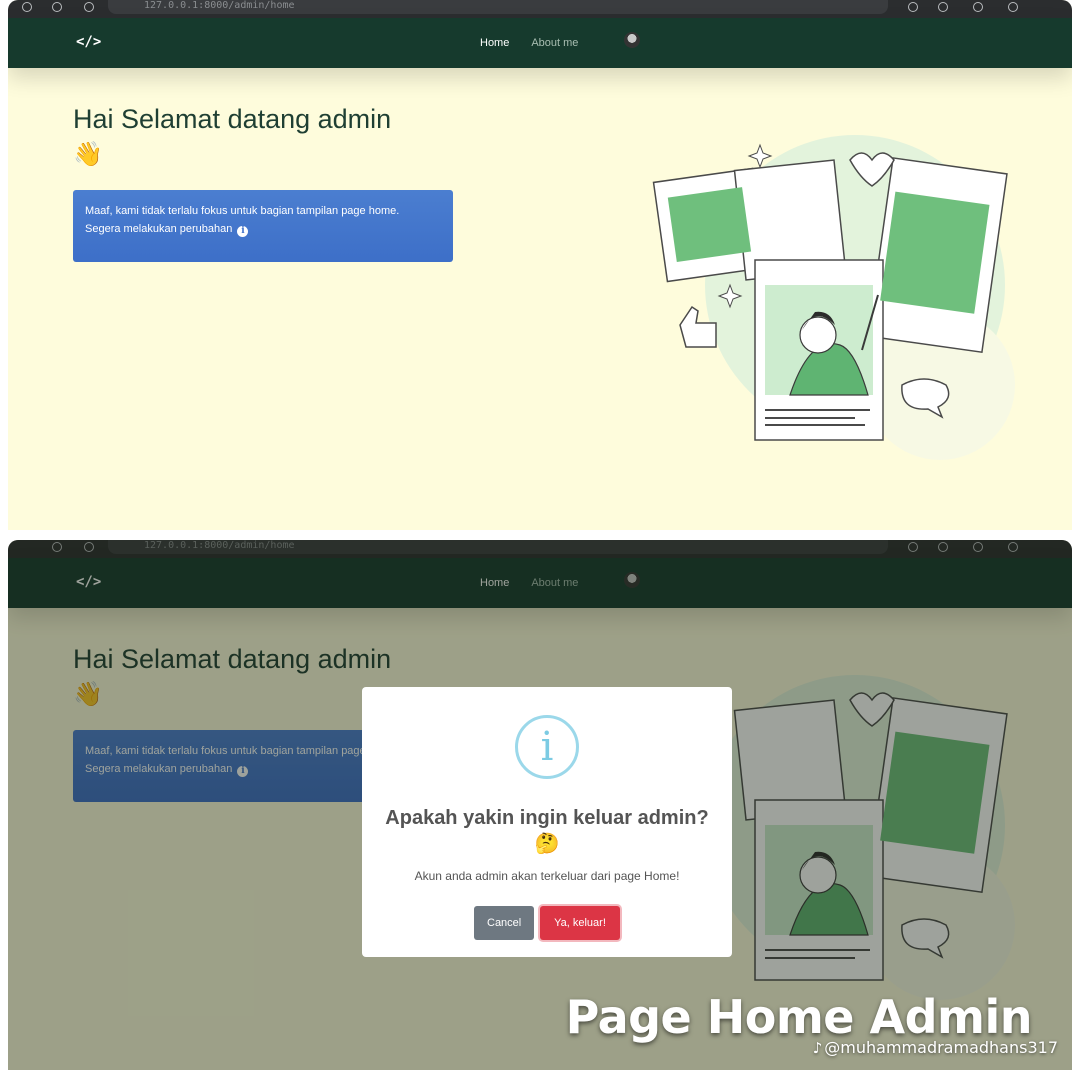 Image resolution: width=1080 pixels, height=1080 pixels. Describe the element at coordinates (817, 1048) in the screenshot. I see `tiktok-icon: ♪` at that location.